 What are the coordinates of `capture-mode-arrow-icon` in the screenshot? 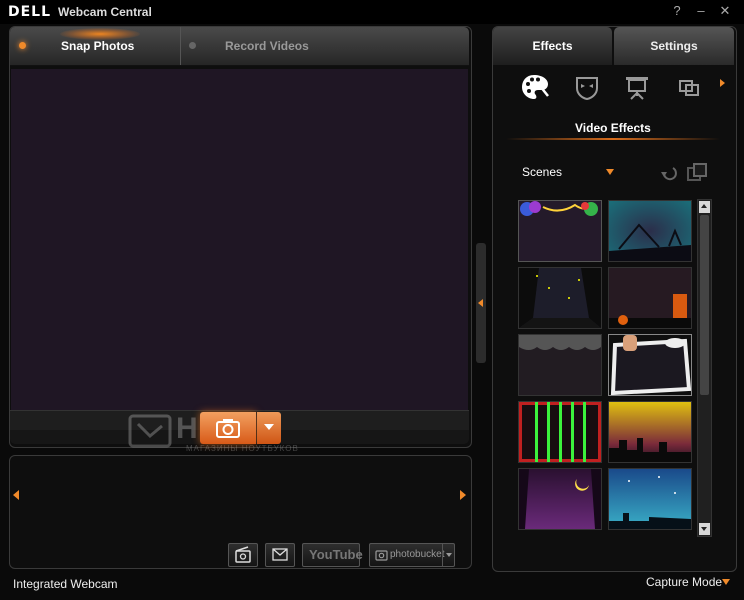 It's located at (726, 582).